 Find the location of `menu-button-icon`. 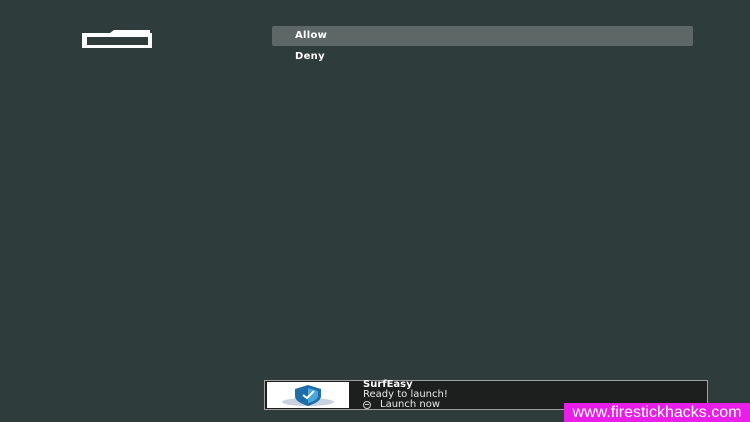

menu-button-icon is located at coordinates (367, 405).